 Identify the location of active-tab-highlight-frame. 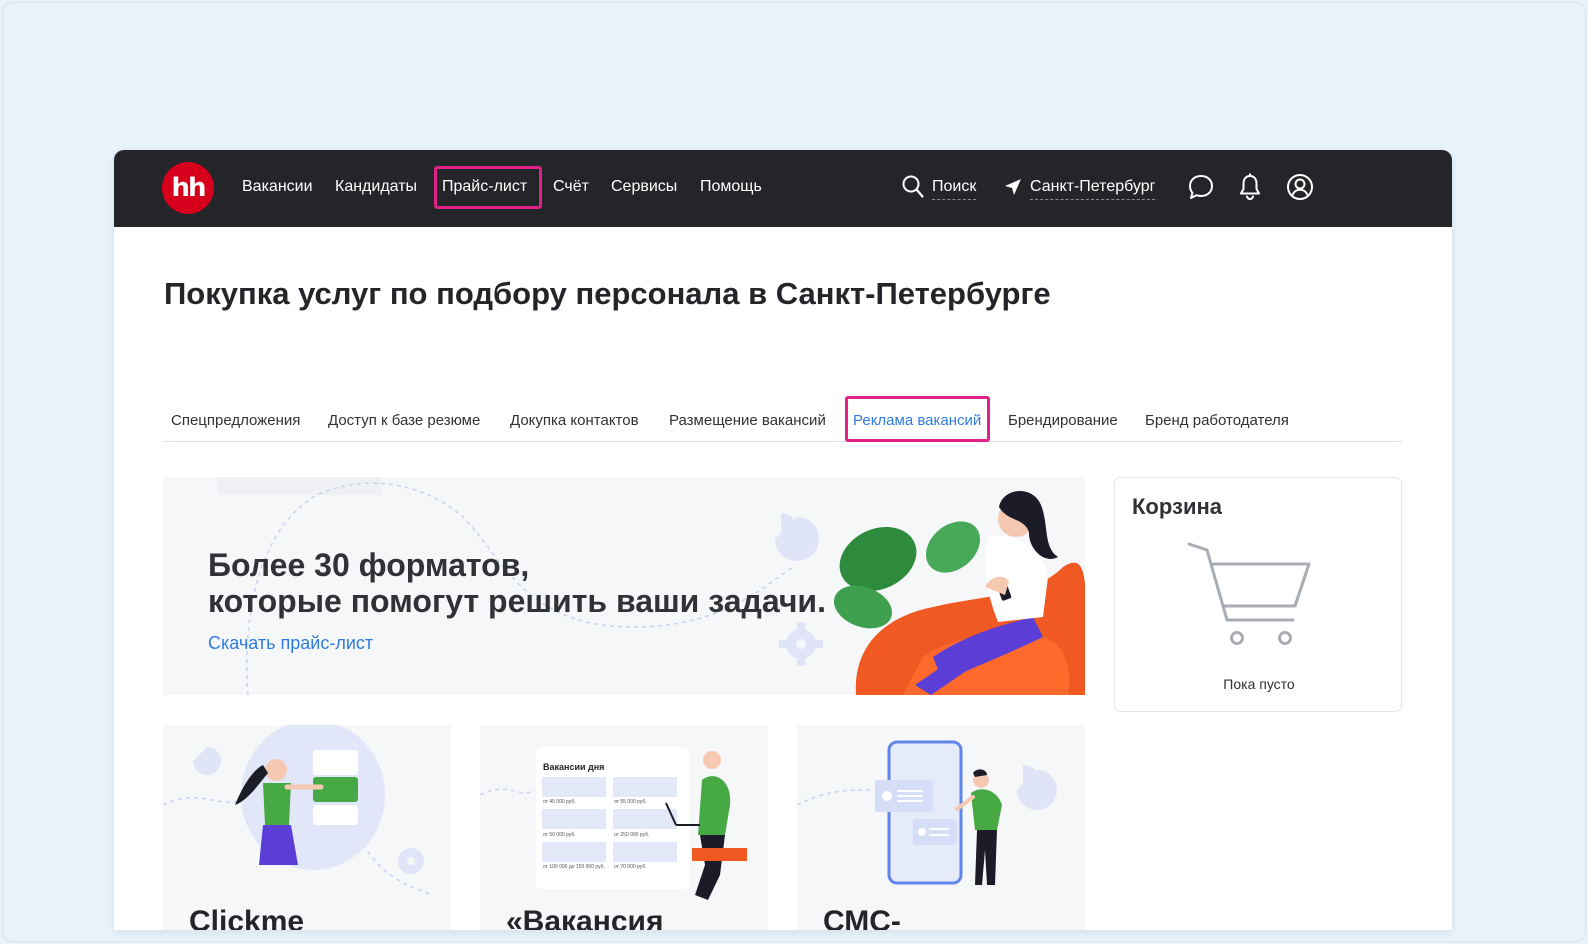
(917, 419).